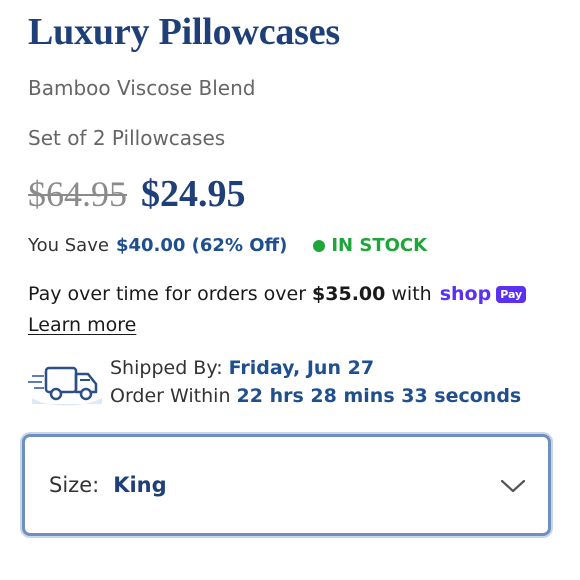 This screenshot has width=580, height=580. I want to click on product-title: Luxury Pillowcases, so click(184, 32).